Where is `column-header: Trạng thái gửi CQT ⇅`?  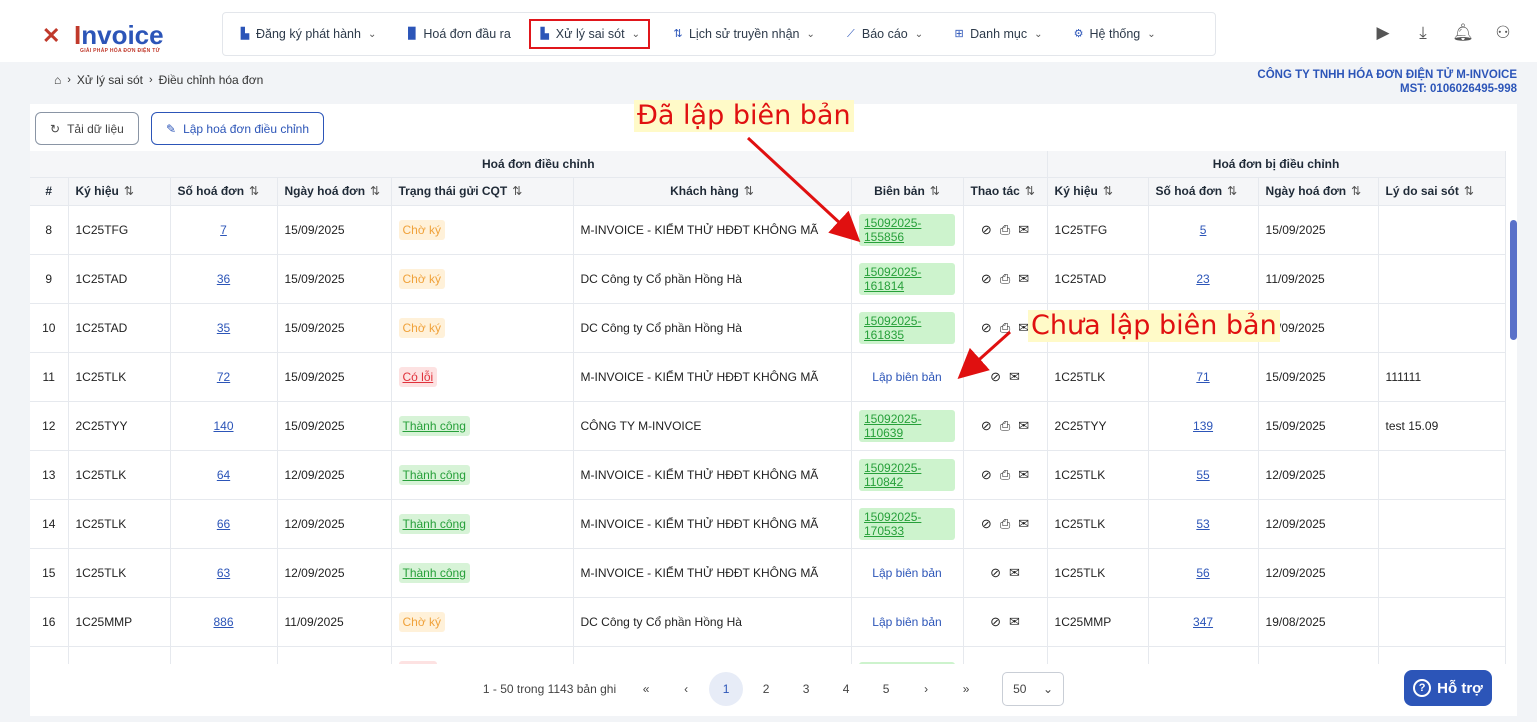 column-header: Trạng thái gửi CQT ⇅ is located at coordinates (482, 191).